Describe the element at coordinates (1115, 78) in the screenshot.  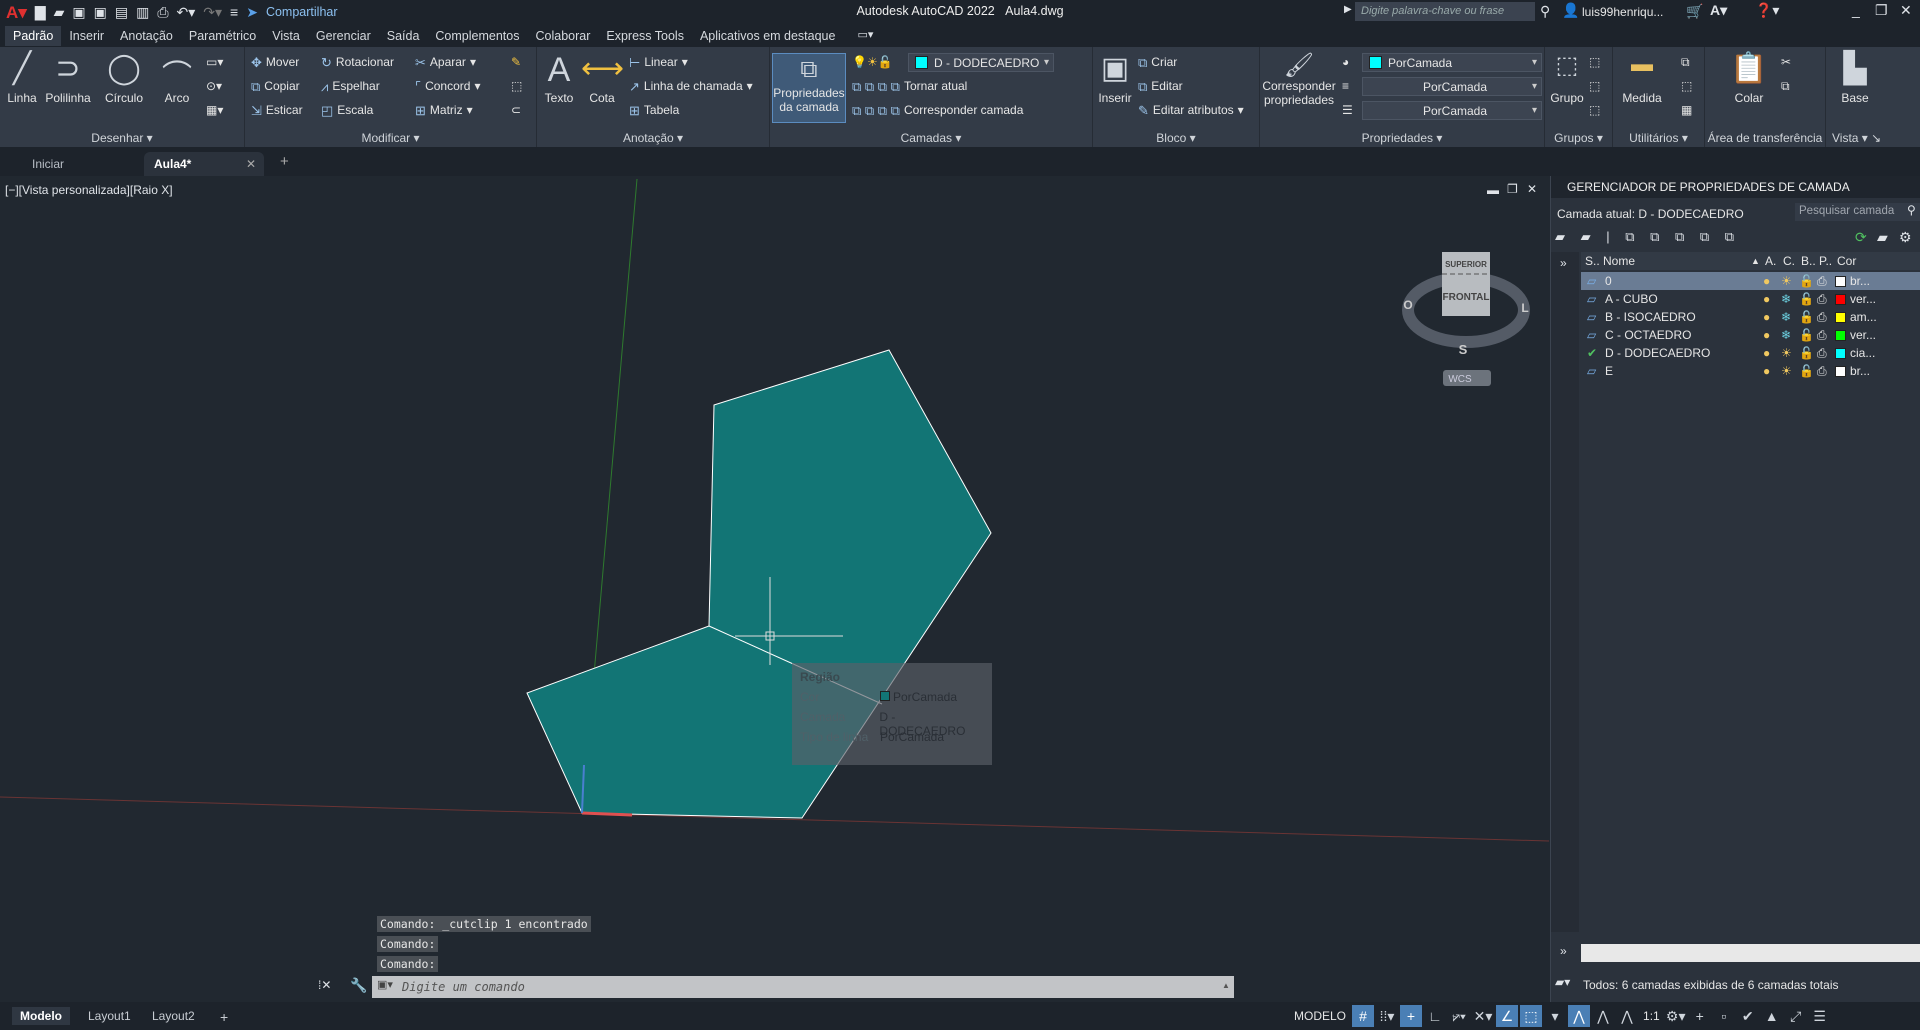
I see `inserir-button: ▣ Inserir` at that location.